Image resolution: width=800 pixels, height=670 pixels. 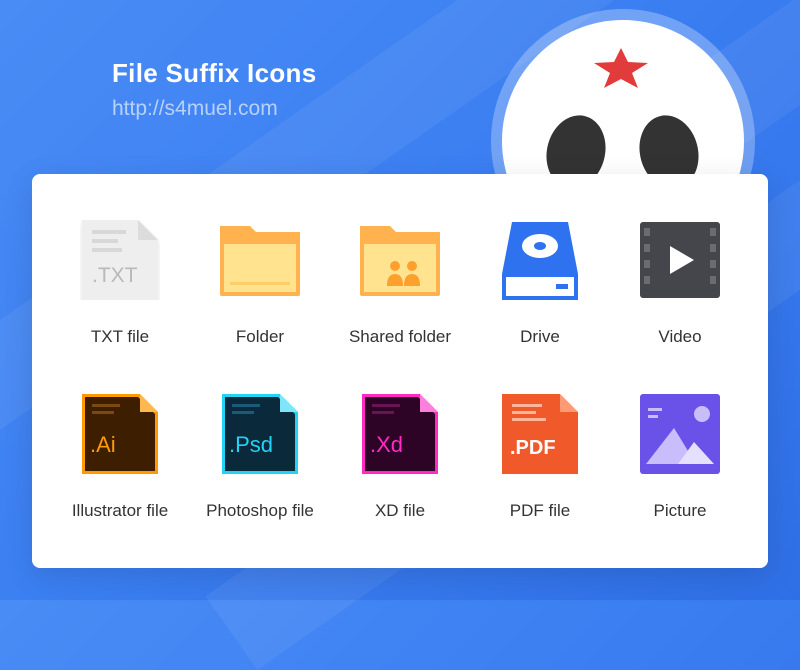 What do you see at coordinates (680, 336) in the screenshot?
I see `icon-label: Video` at bounding box center [680, 336].